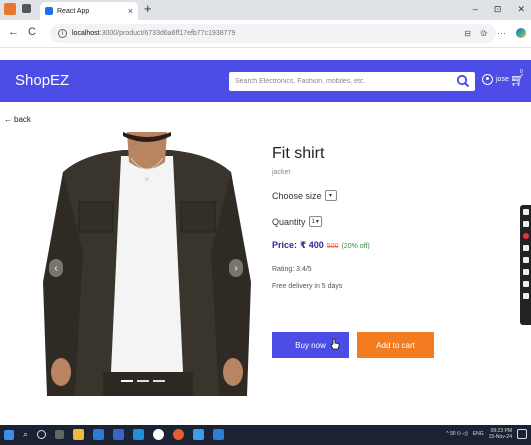  Describe the element at coordinates (219, 434) in the screenshot. I see `vscode-icon` at that location.